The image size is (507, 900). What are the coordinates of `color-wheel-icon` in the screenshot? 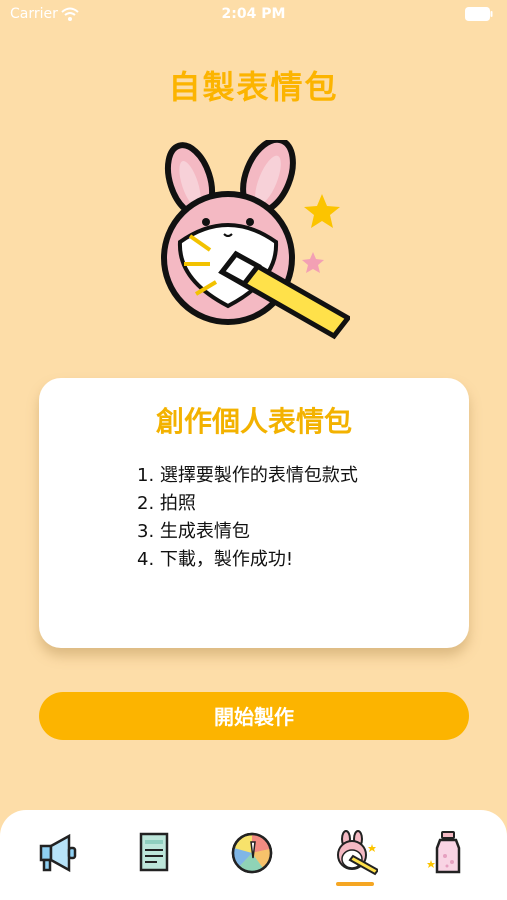 It's located at (252, 853).